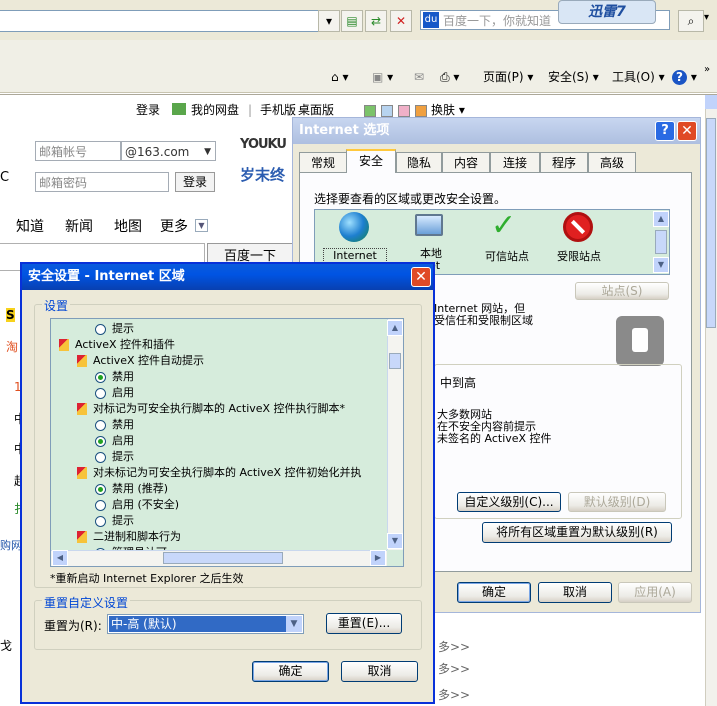 This screenshot has width=717, height=706. What do you see at coordinates (507, 256) in the screenshot?
I see `zone-trusted-sites: 可信站点` at bounding box center [507, 256].